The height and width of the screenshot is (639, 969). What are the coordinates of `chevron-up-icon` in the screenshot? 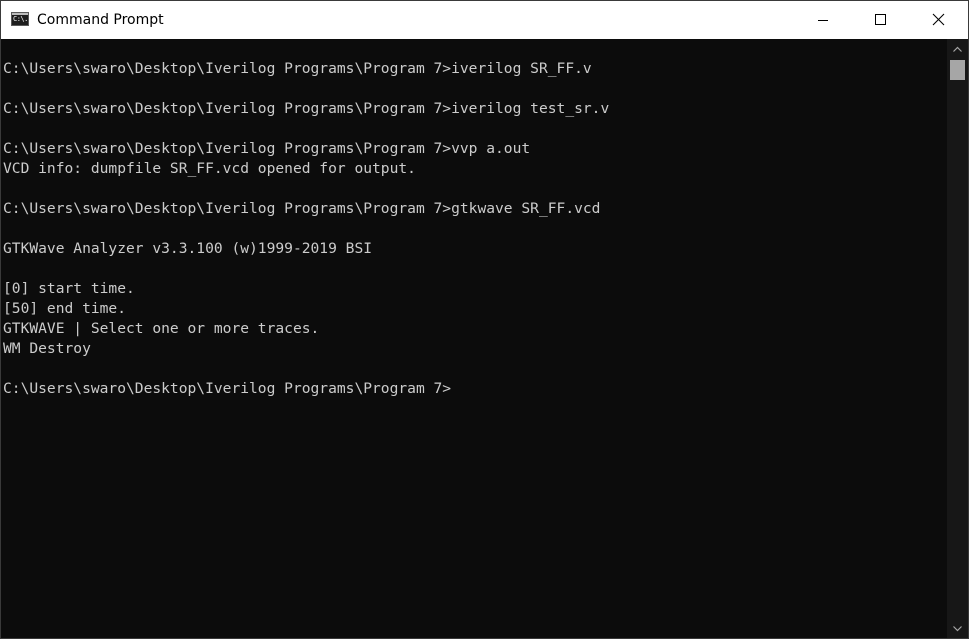 It's located at (957, 49).